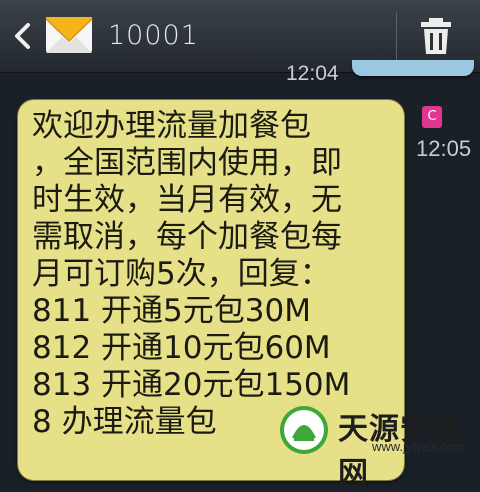 The image size is (480, 492). What do you see at coordinates (171, 126) in the screenshot?
I see `message-line: 欢迎办理流量加餐包` at bounding box center [171, 126].